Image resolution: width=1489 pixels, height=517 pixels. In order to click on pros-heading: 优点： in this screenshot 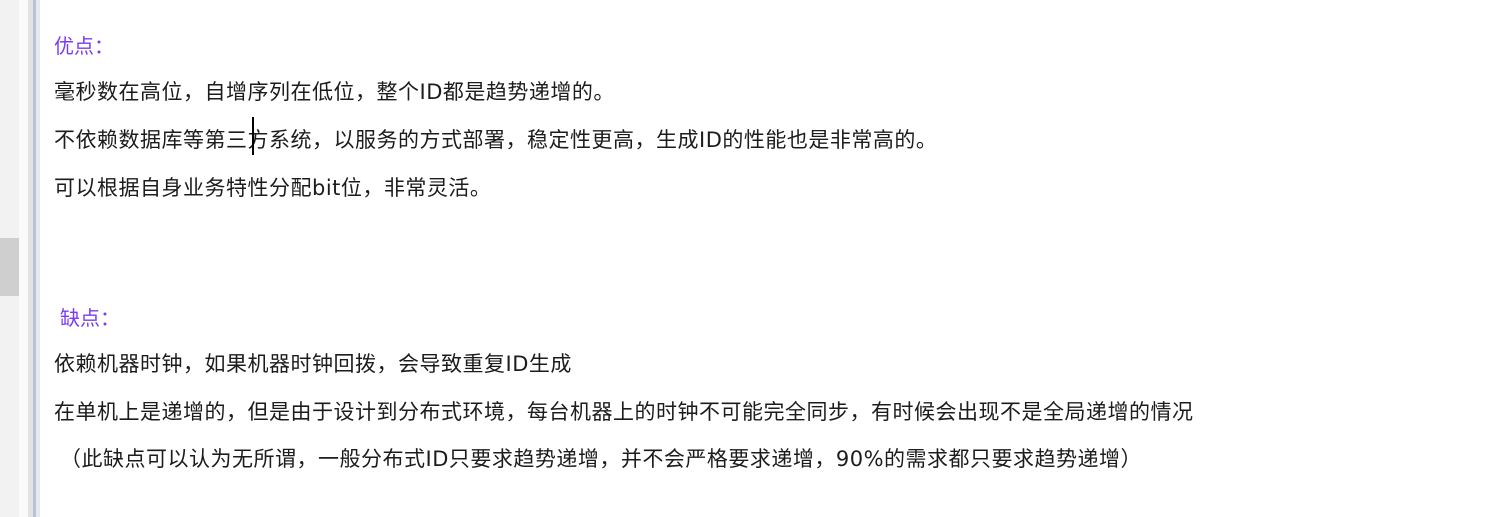, I will do `click(84, 46)`.